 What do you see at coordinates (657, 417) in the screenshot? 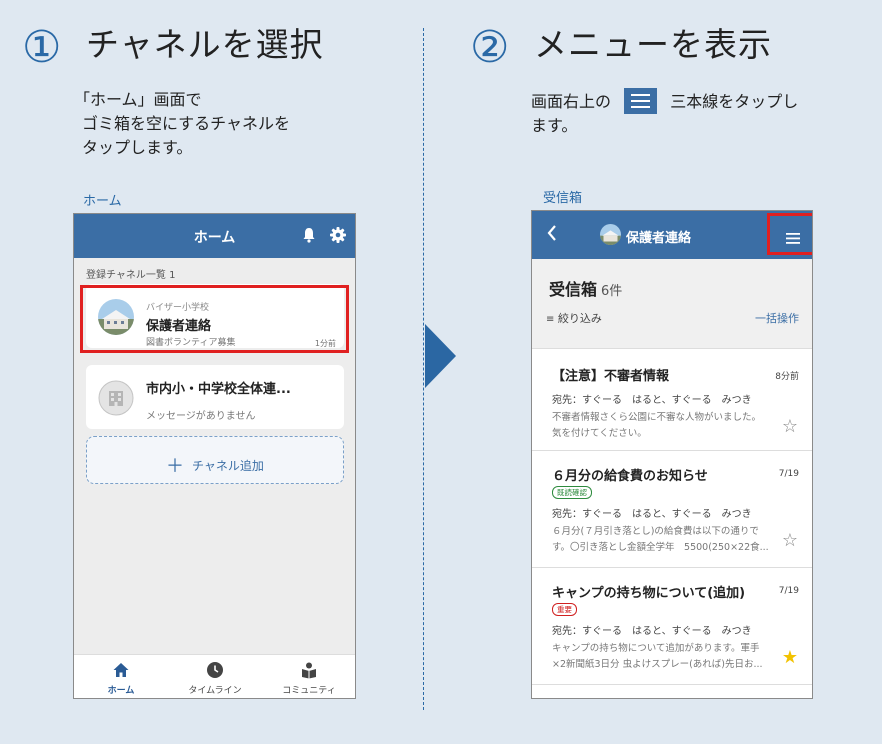
I see `message-preview-line: 不審者情報さくら公園に不審な人物がいました。` at bounding box center [657, 417].